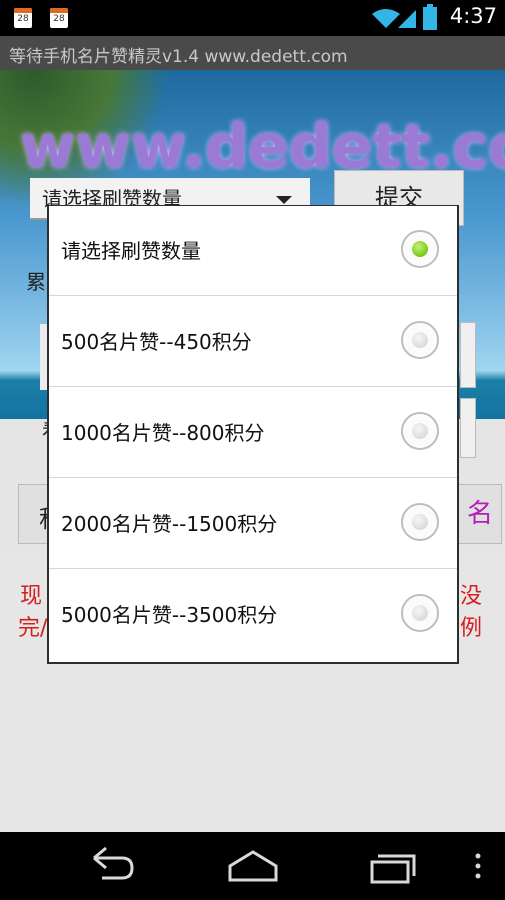 The width and height of the screenshot is (505, 900). Describe the element at coordinates (471, 628) in the screenshot. I see `notice-text: 例` at that location.